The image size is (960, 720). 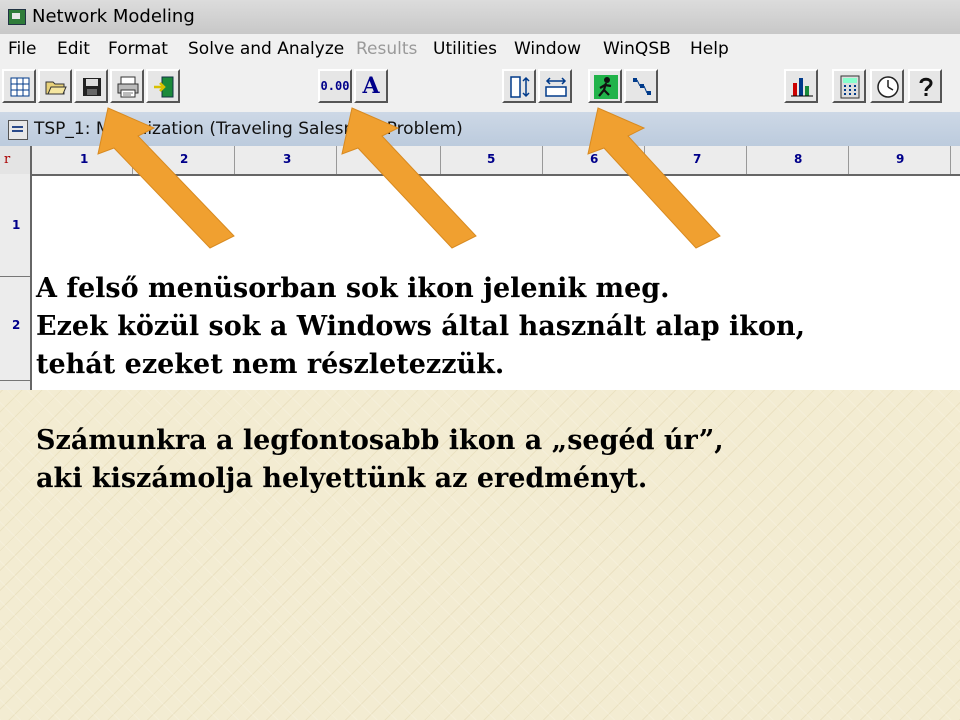 I want to click on row-header: 1 2, so click(x=16, y=282).